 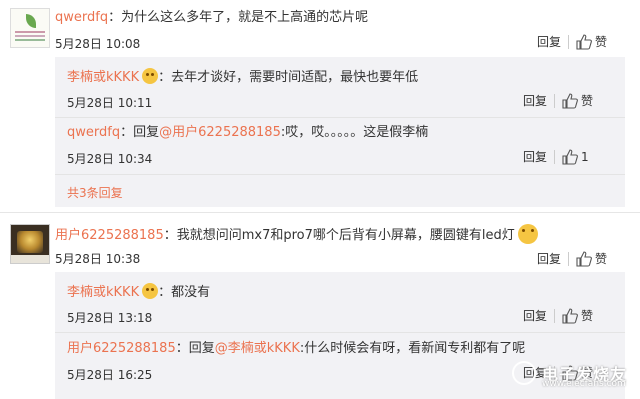 I want to click on reply-text: :什么时候会有呀，看新闻专利都有了呢, so click(x=412, y=348).